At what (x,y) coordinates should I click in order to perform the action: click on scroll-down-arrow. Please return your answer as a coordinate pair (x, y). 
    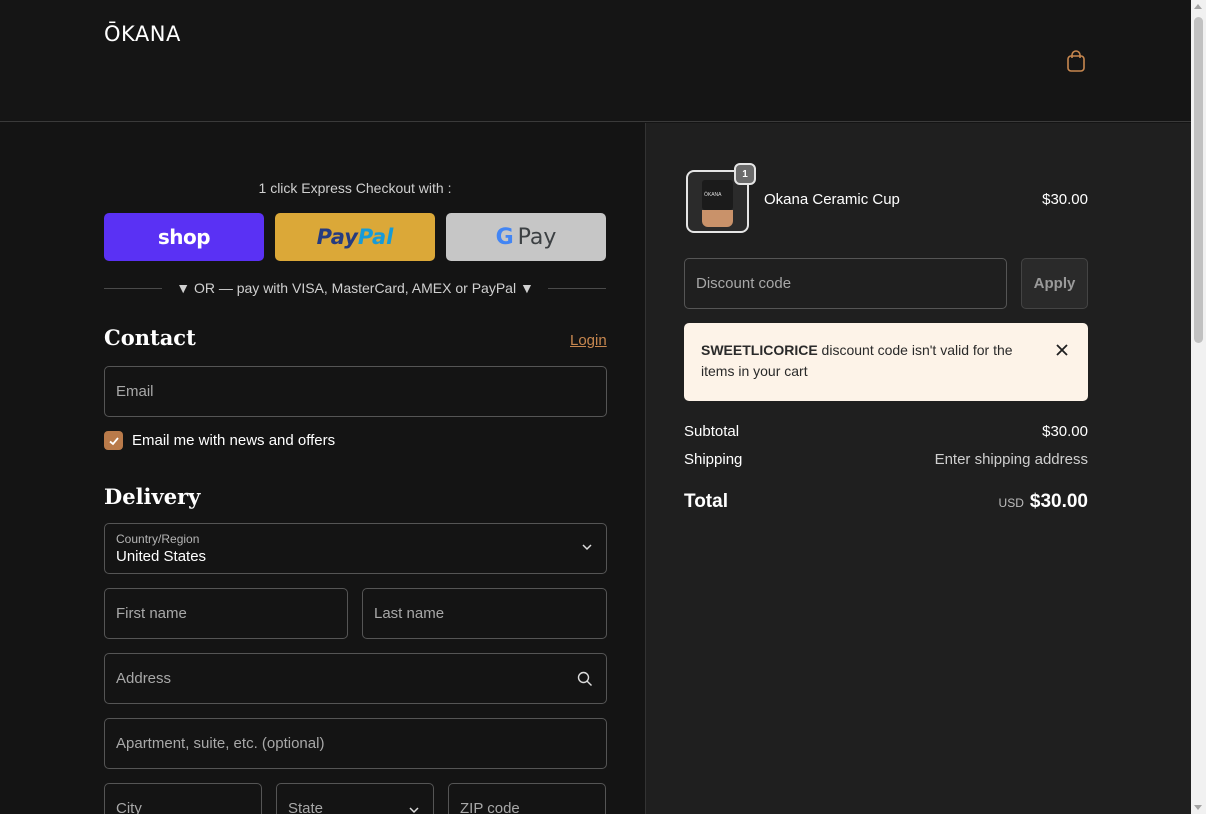
    Looking at the image, I should click on (1198, 807).